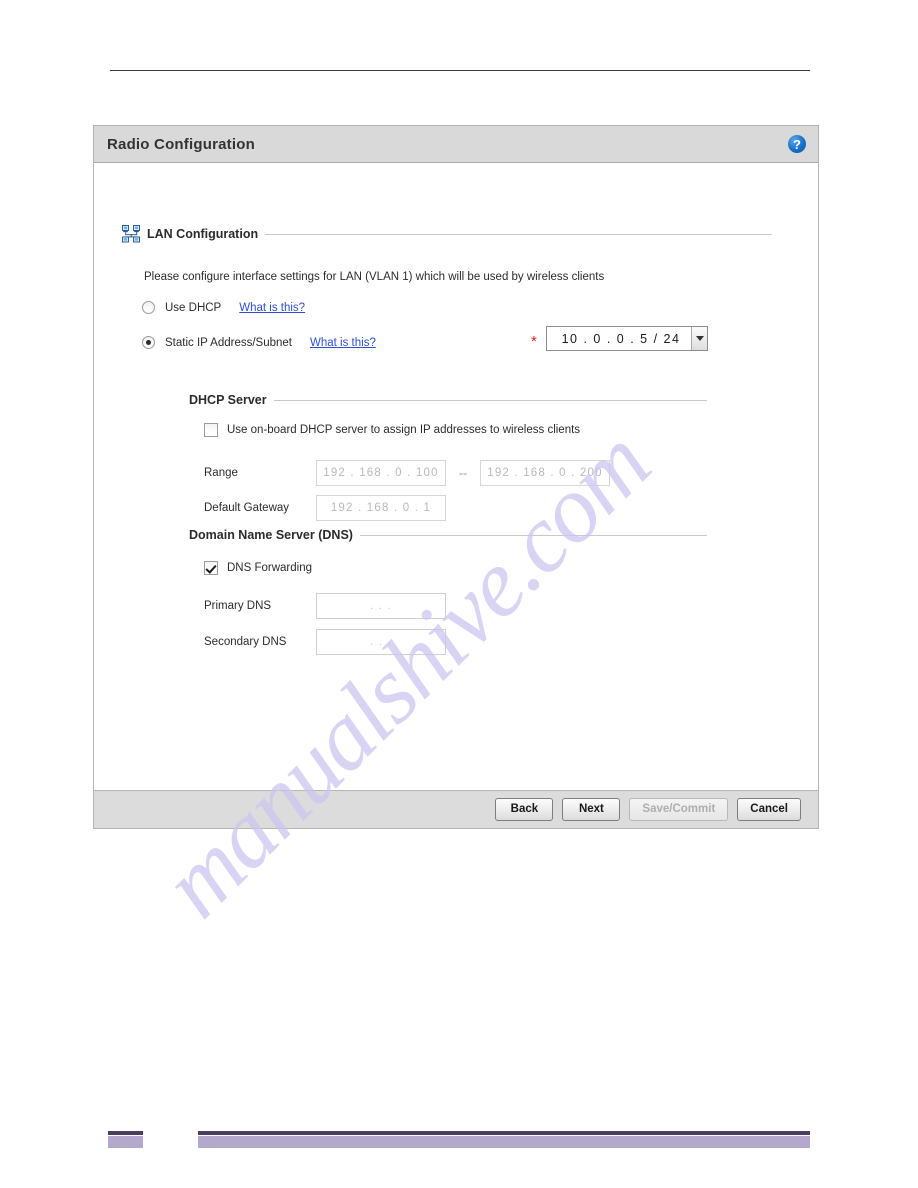 Image resolution: width=918 pixels, height=1188 pixels. I want to click on radio-label-use-dhcp: Use DHCP, so click(193, 307).